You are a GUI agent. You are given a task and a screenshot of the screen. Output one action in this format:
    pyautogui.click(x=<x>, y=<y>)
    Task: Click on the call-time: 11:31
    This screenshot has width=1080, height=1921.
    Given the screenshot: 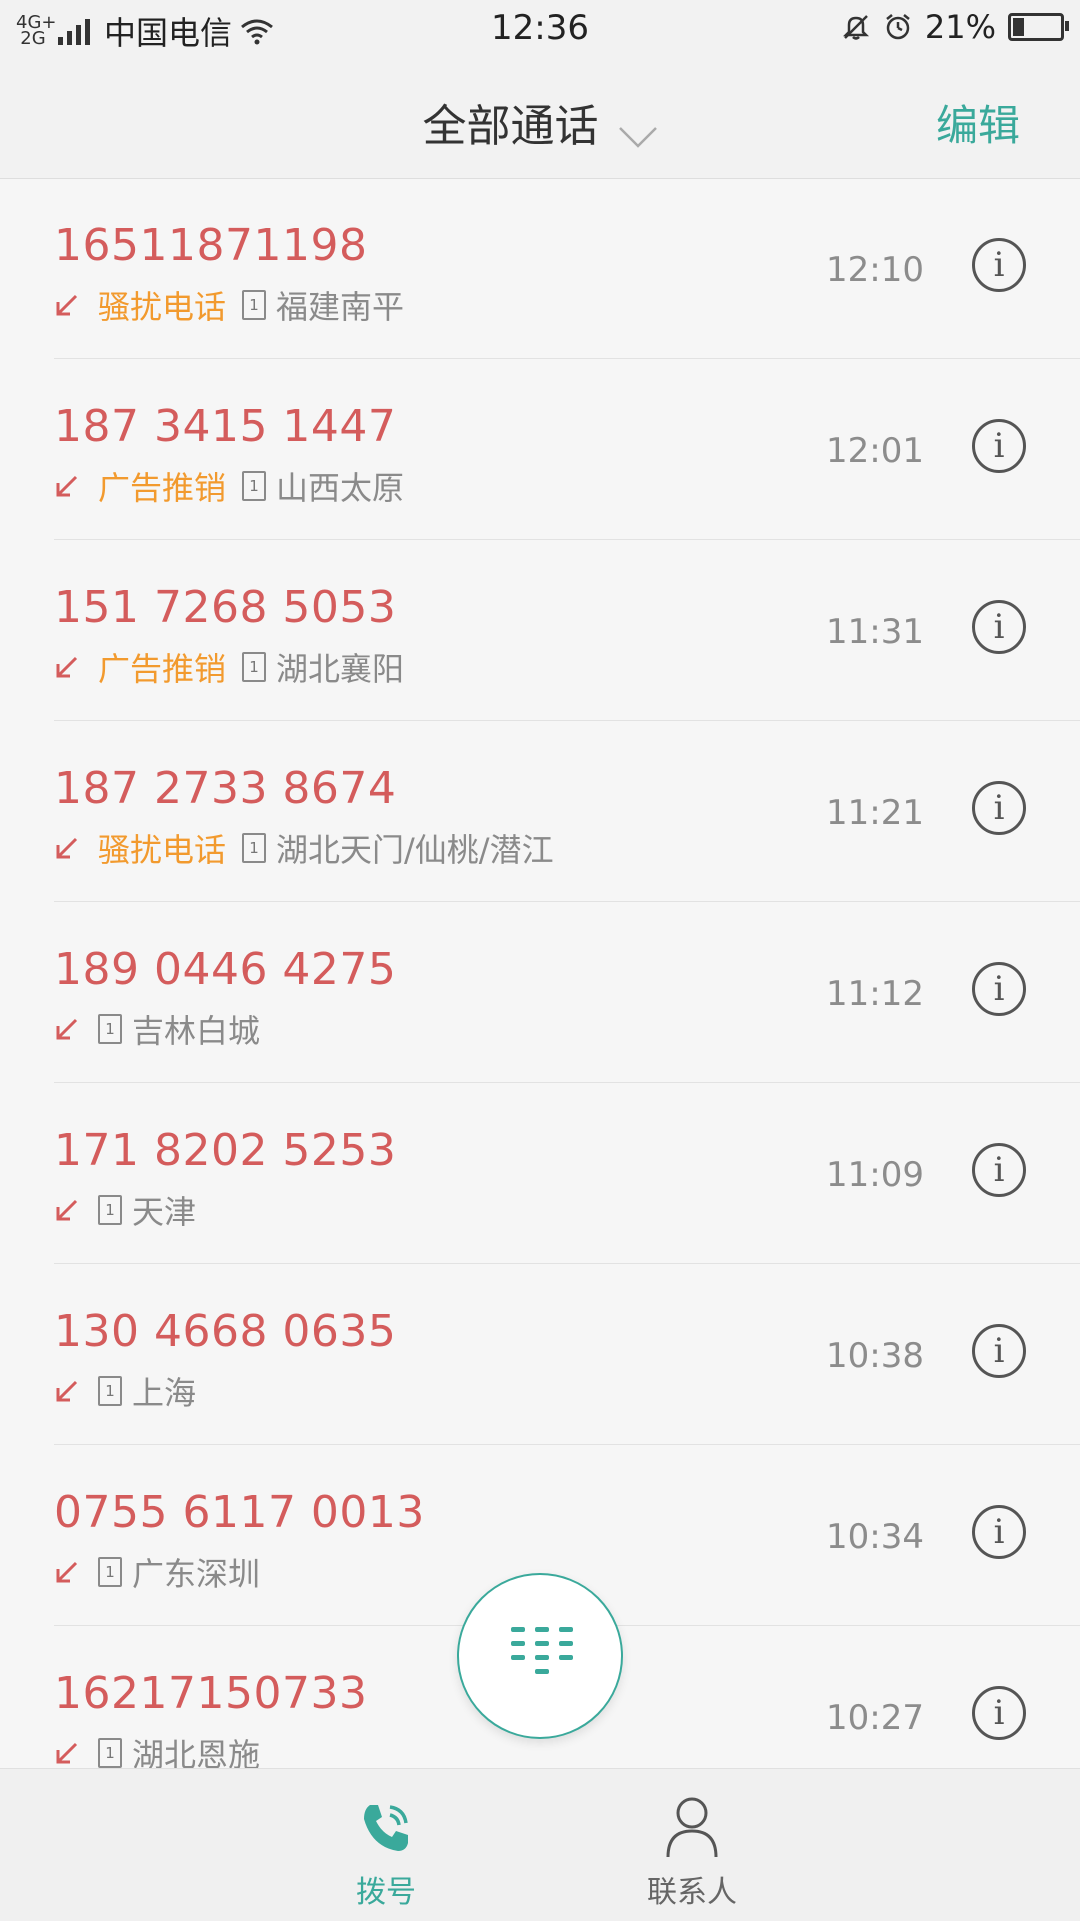 What is the action you would take?
    pyautogui.click(x=875, y=632)
    